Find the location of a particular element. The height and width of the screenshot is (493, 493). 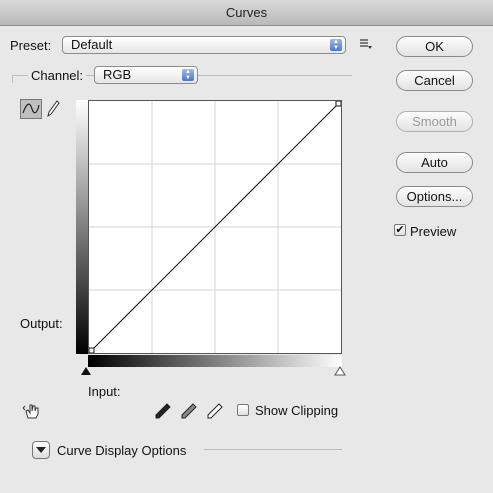

preset-label: Preset: is located at coordinates (31, 45).